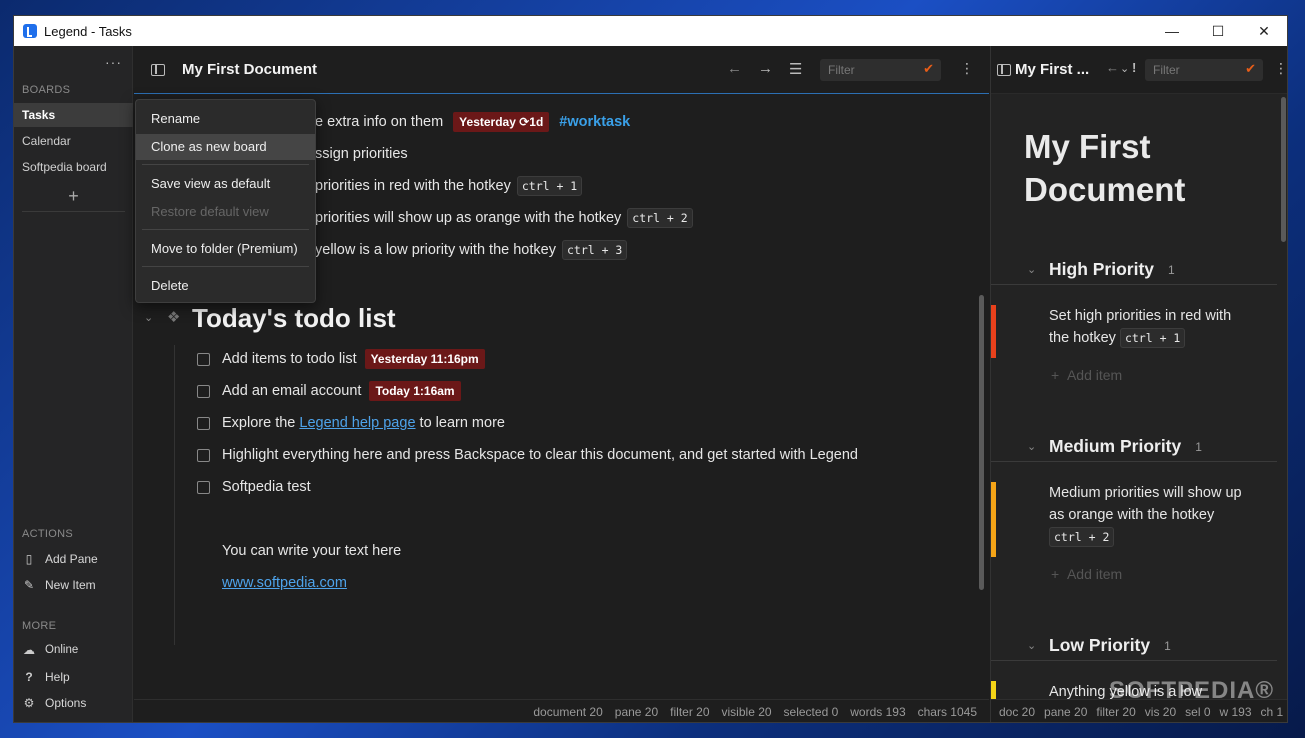 The width and height of the screenshot is (1305, 738). Describe the element at coordinates (415, 391) in the screenshot. I see `date-badge: Today 1:16am` at that location.